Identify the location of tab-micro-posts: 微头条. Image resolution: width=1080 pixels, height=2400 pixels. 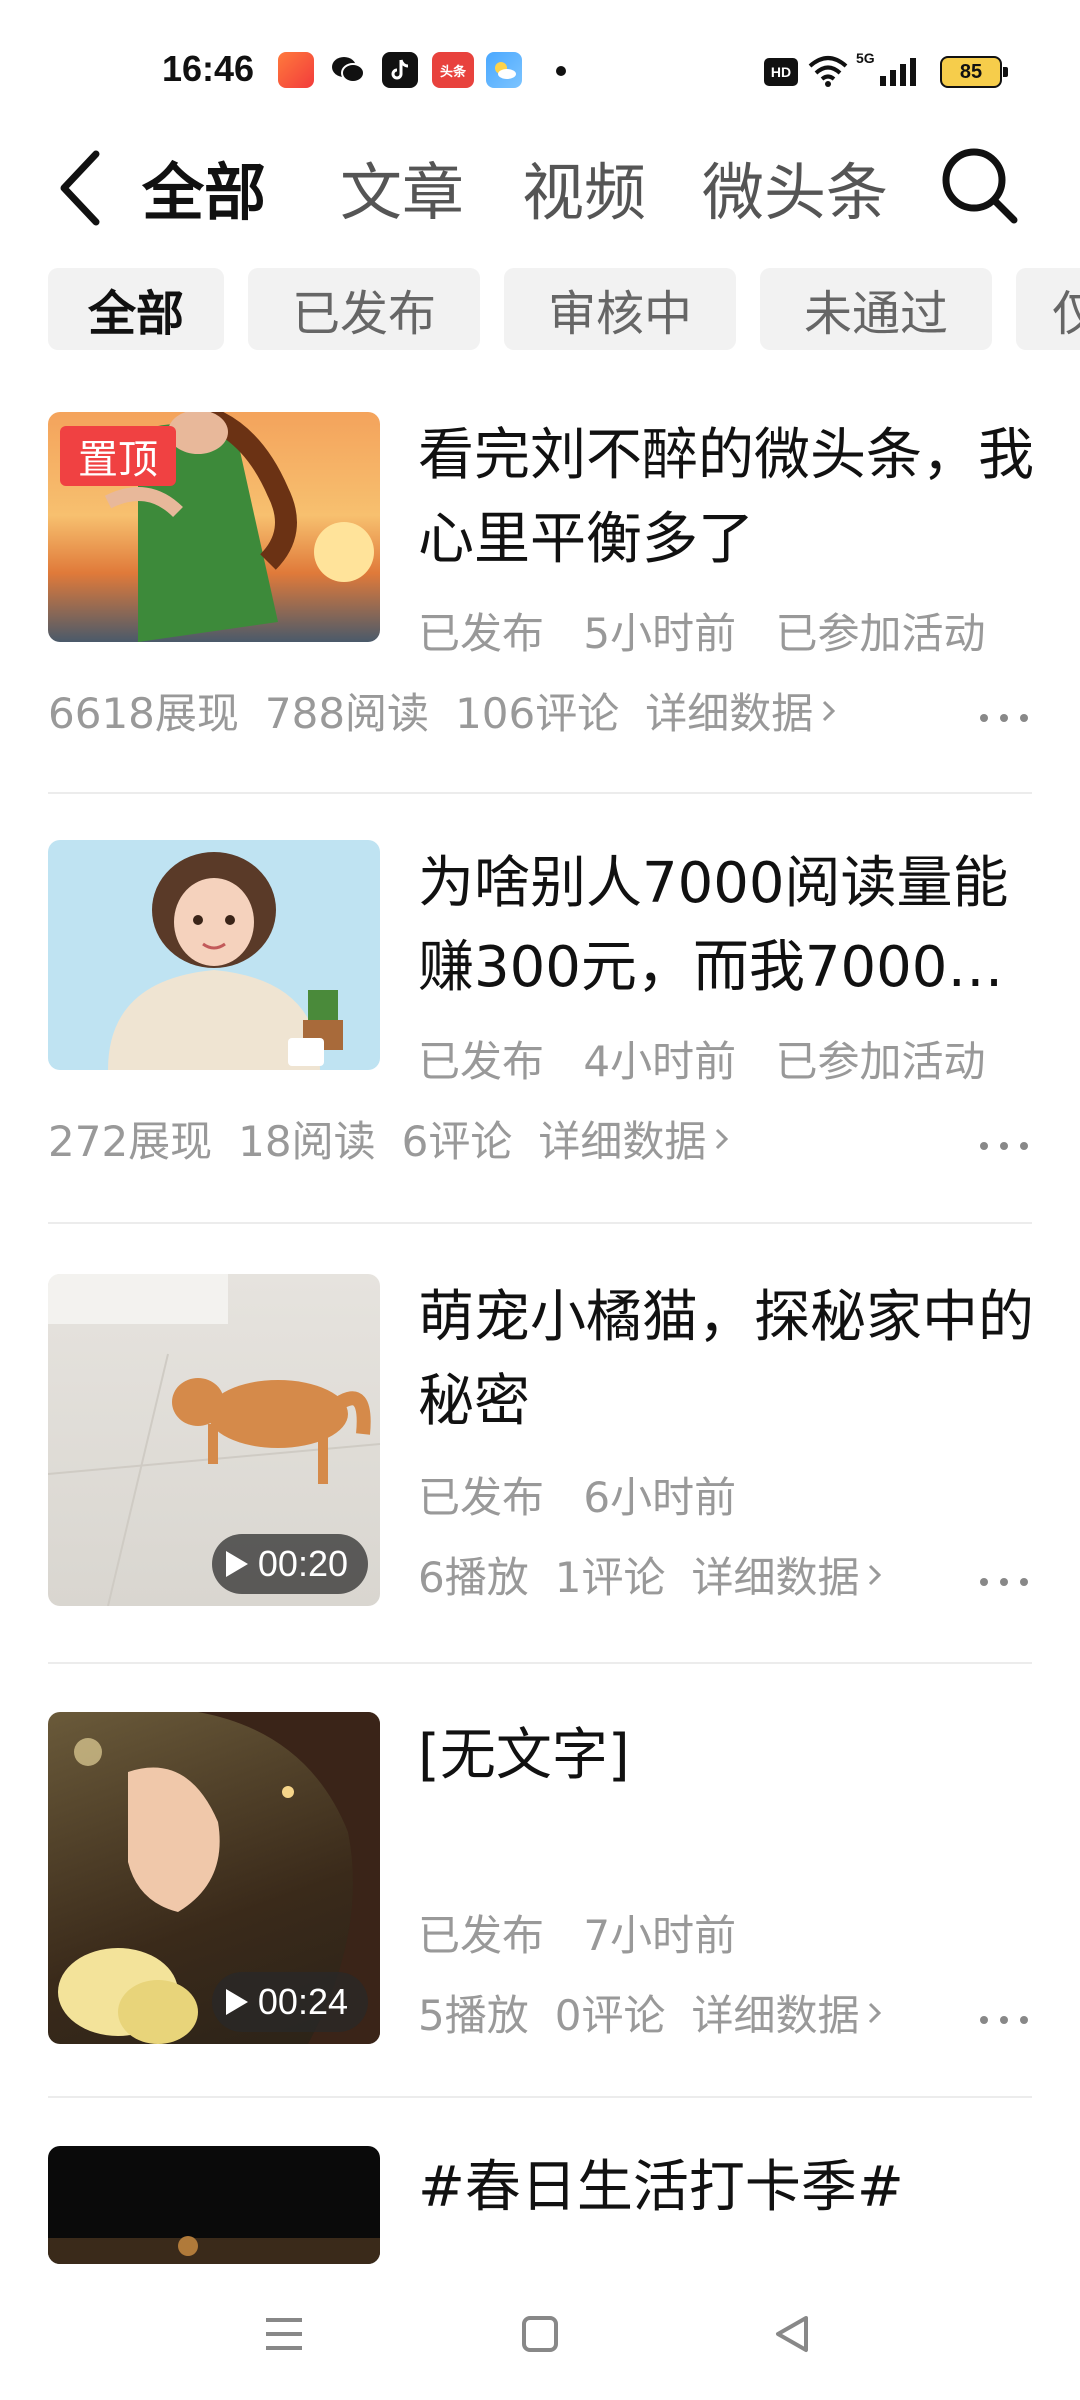
(795, 187).